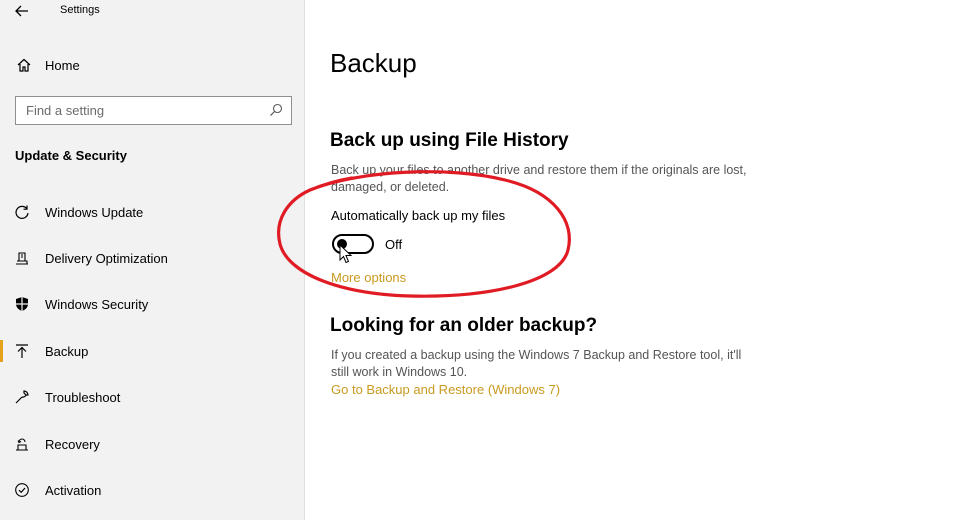 The image size is (960, 520). I want to click on sidebar-item-label: Recovery, so click(72, 444).